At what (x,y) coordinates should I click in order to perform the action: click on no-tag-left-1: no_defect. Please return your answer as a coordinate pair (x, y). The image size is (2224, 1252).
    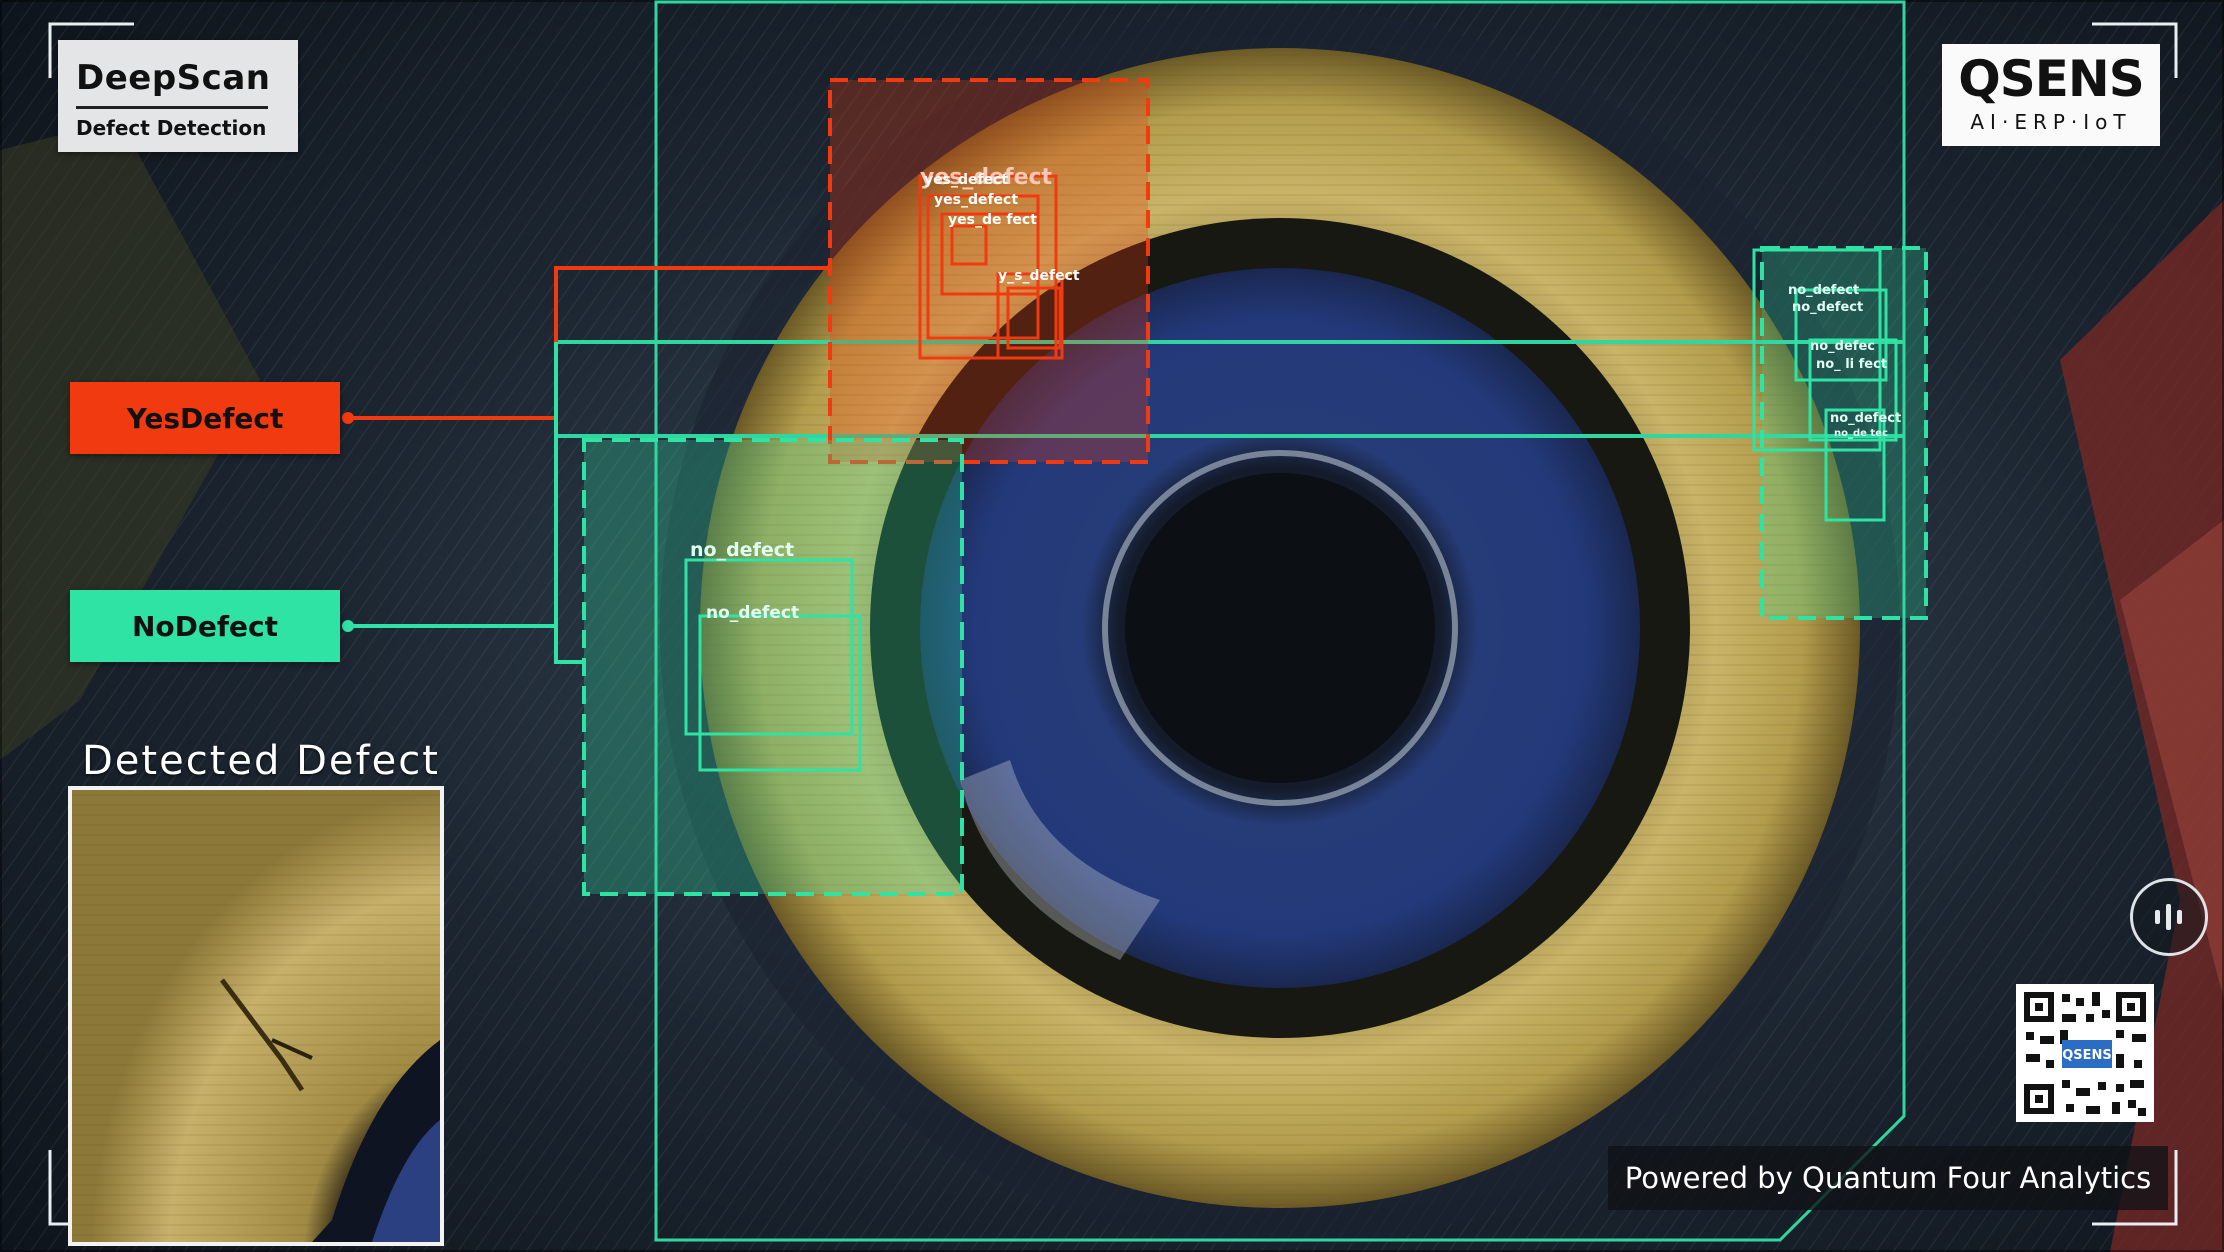
    Looking at the image, I should click on (742, 550).